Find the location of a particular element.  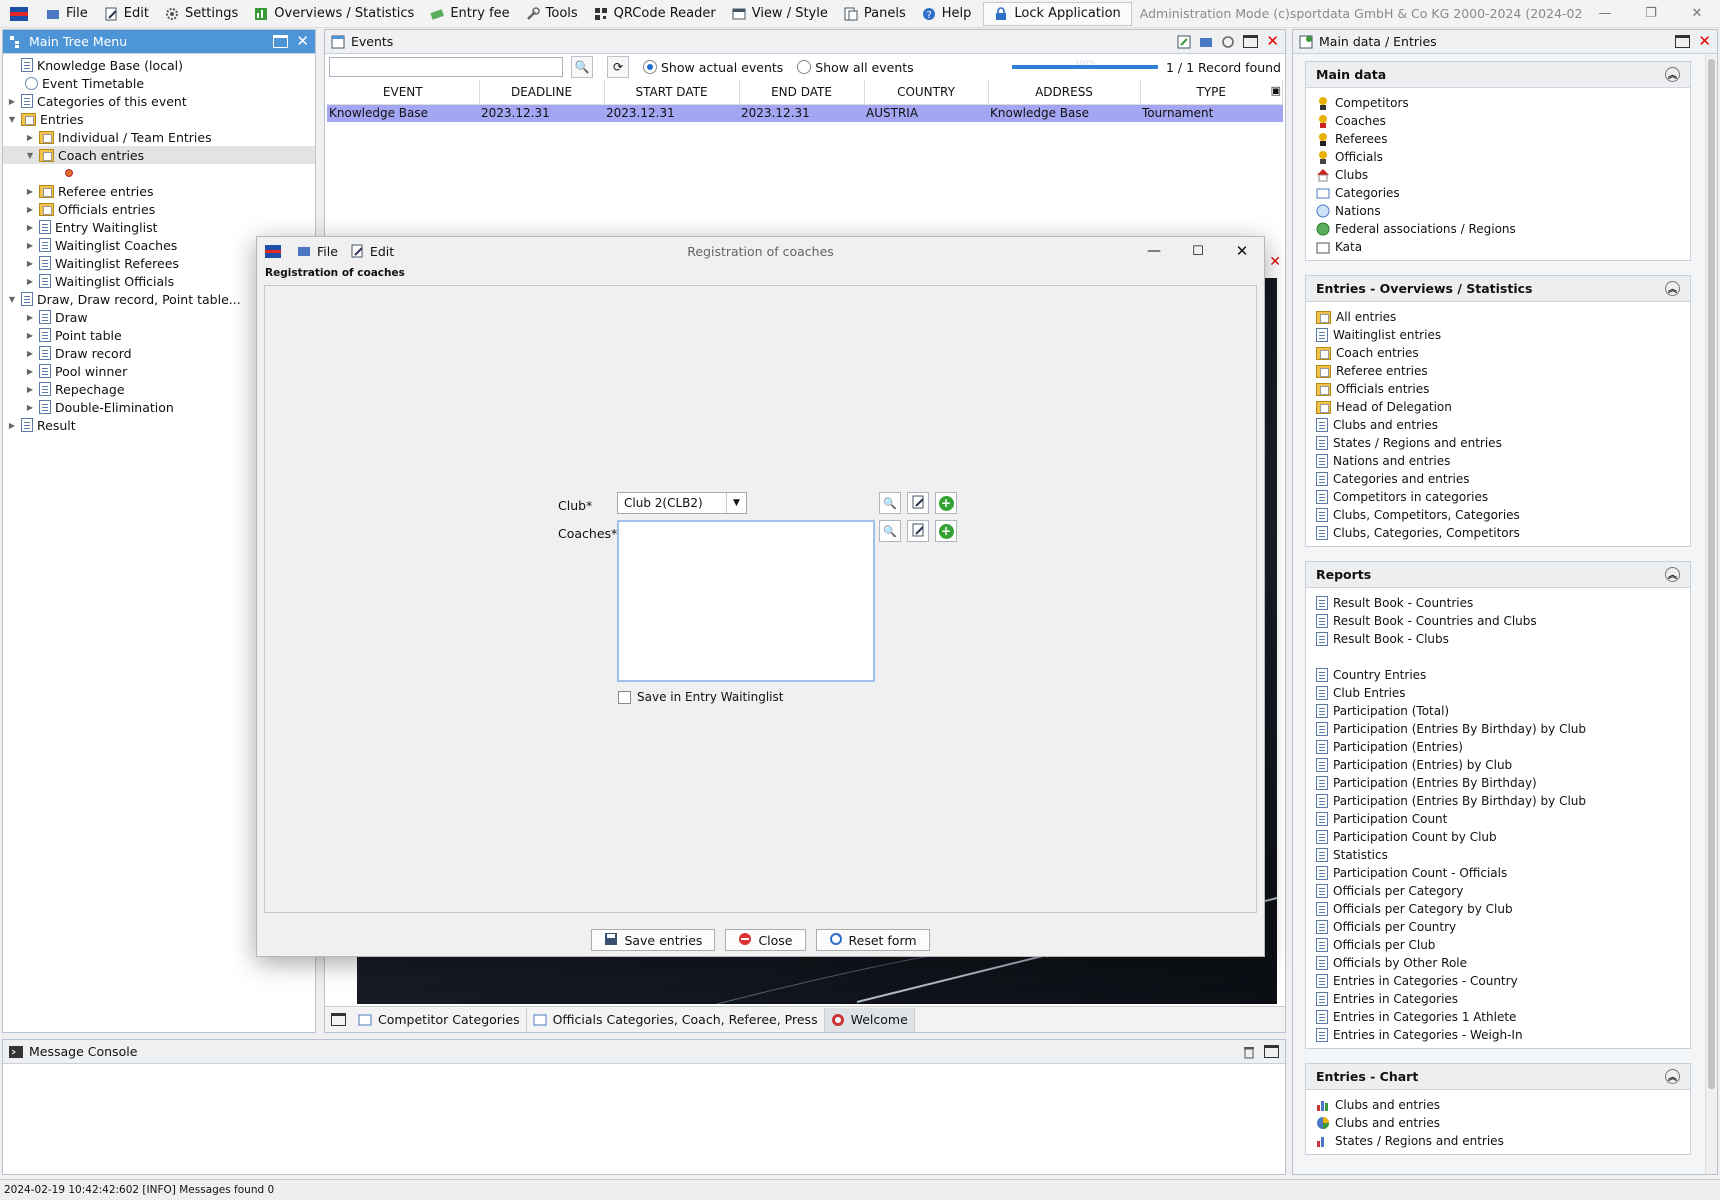

col-start-date: START DATE is located at coordinates (672, 92).